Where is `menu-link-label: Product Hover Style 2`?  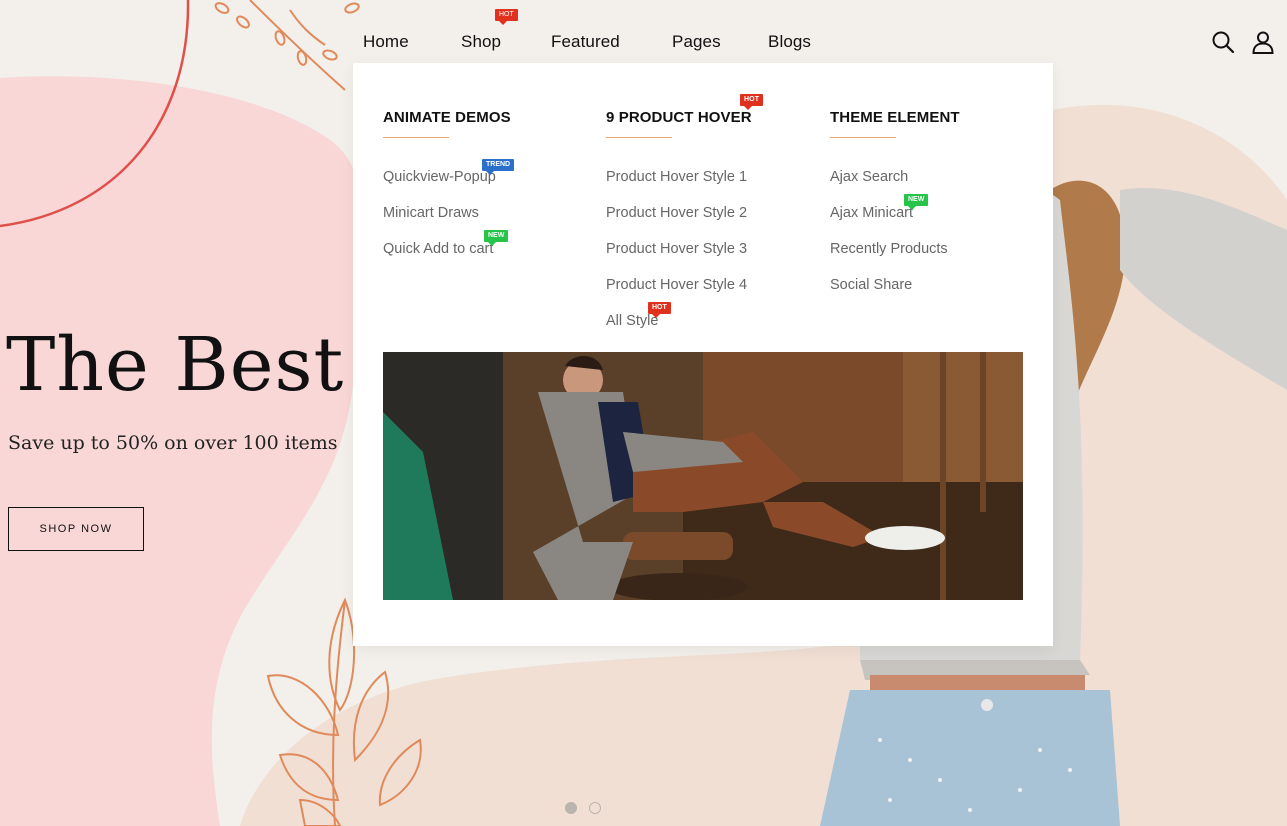
menu-link-label: Product Hover Style 2 is located at coordinates (677, 213).